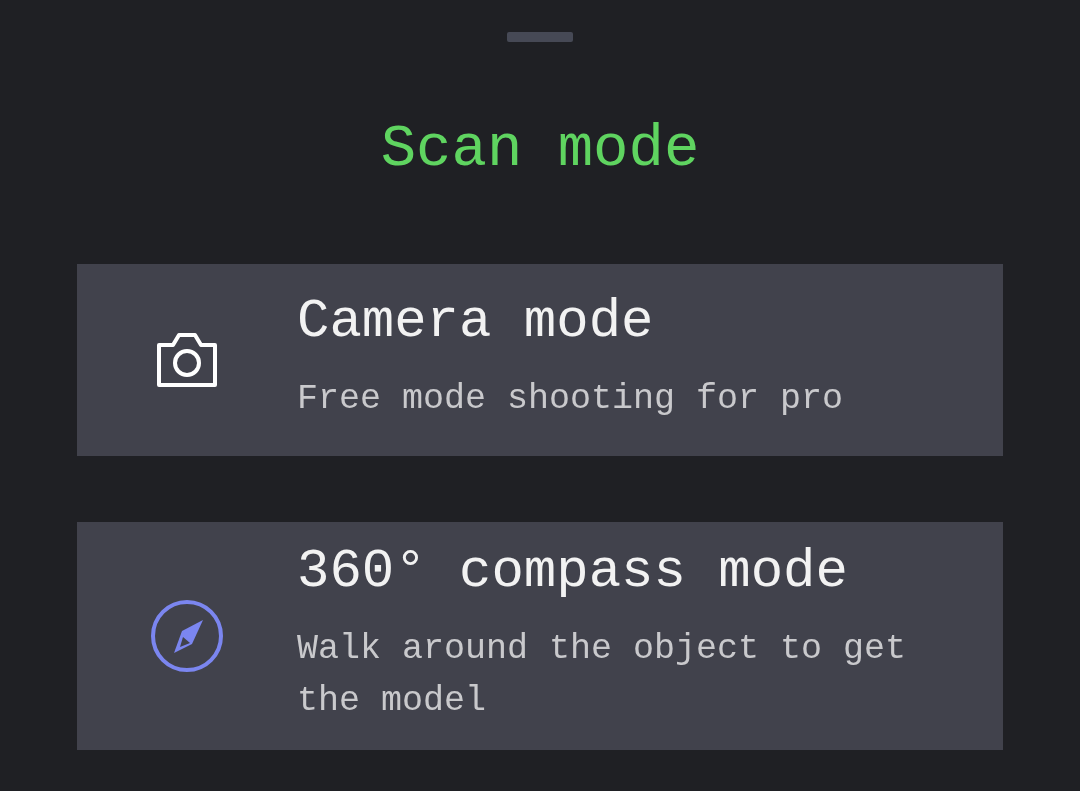  I want to click on mode-name: Camera mode, so click(476, 323).